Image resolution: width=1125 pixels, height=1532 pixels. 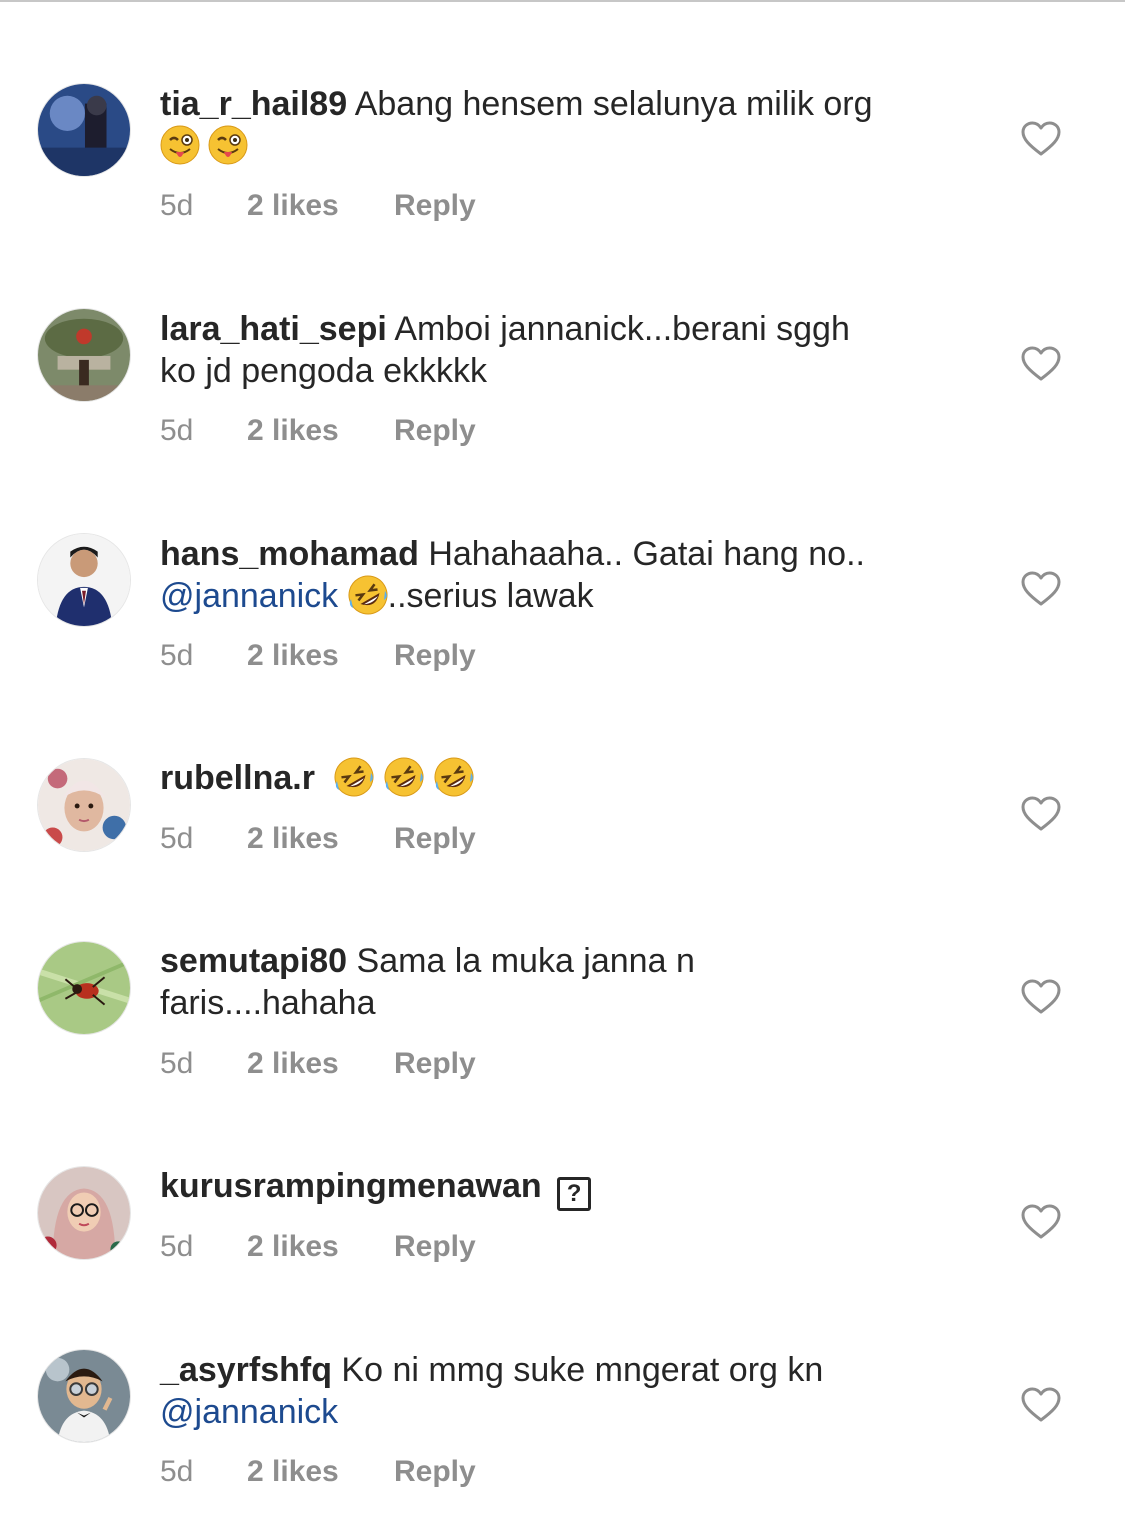 What do you see at coordinates (351, 1186) in the screenshot?
I see `comment-username: kurusrampingmenawan` at bounding box center [351, 1186].